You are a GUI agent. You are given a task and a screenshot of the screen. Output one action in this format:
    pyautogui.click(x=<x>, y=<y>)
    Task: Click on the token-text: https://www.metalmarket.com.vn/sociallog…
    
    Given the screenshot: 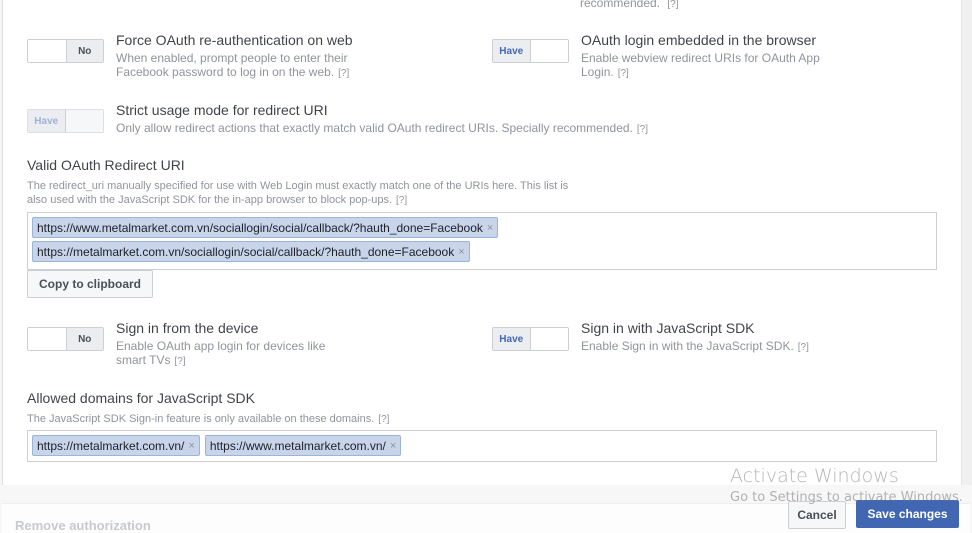 What is the action you would take?
    pyautogui.click(x=260, y=227)
    